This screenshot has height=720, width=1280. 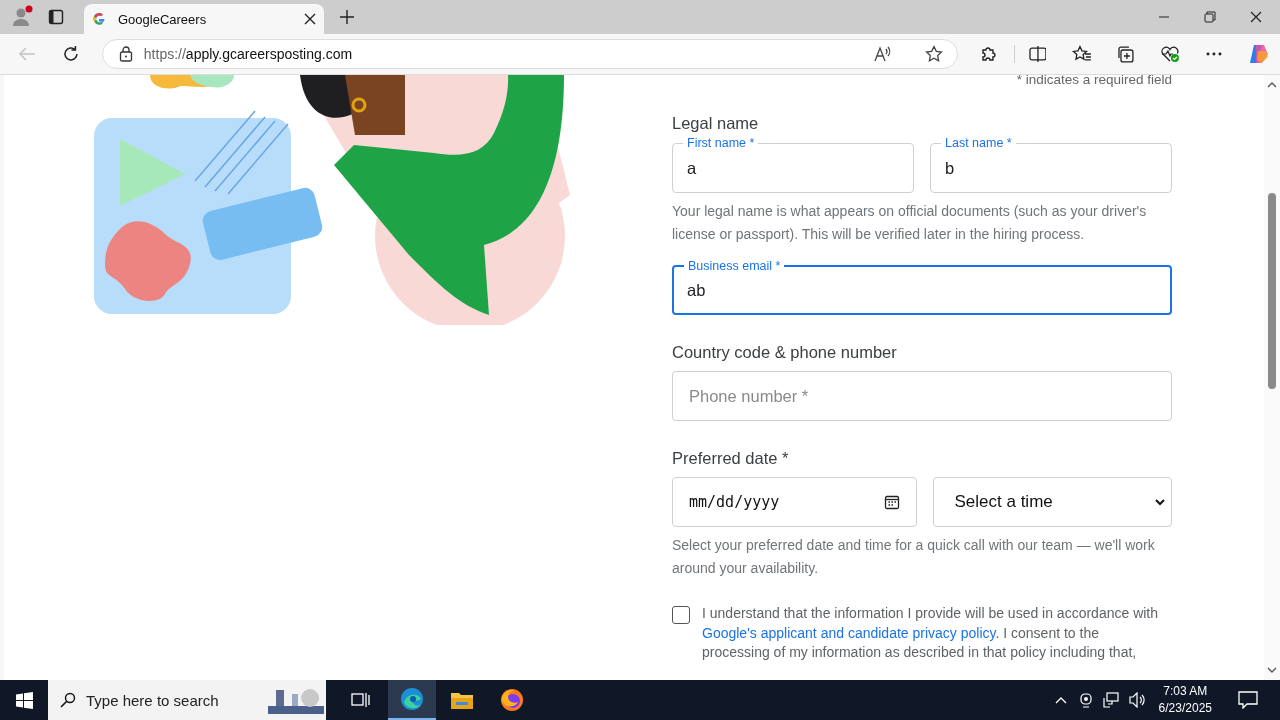 What do you see at coordinates (1052, 502) in the screenshot?
I see `time-select: Select a time` at bounding box center [1052, 502].